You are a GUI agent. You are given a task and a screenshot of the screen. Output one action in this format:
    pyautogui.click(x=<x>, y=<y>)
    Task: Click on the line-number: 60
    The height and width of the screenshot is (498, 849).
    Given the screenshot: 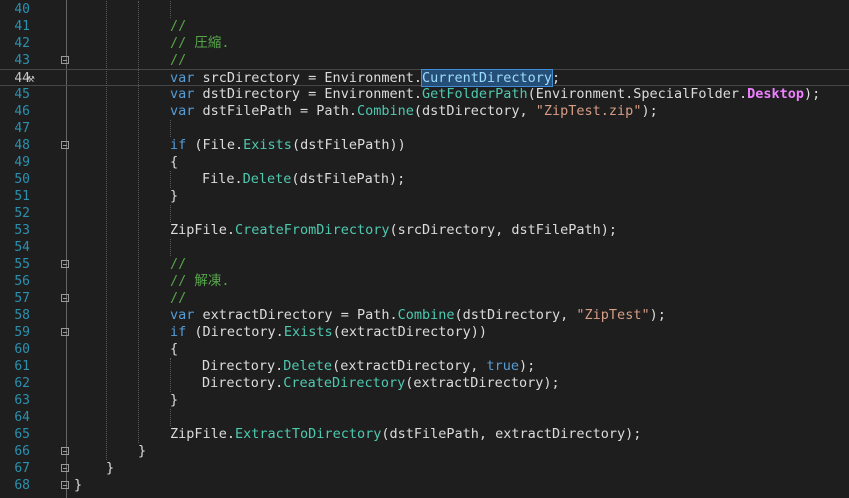 What is the action you would take?
    pyautogui.click(x=22, y=349)
    